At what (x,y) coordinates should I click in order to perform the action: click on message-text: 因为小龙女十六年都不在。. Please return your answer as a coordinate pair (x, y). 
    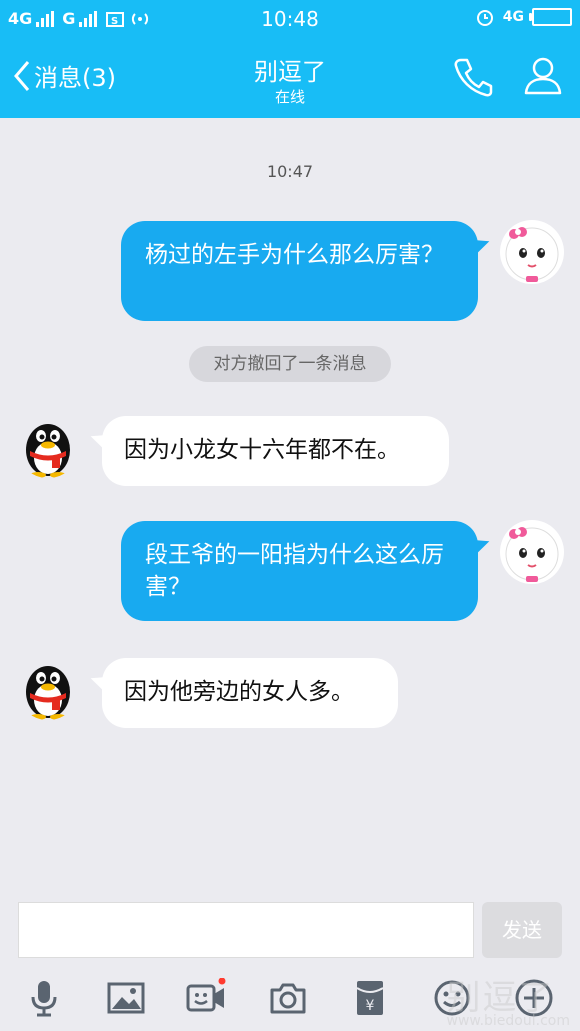
    Looking at the image, I should click on (262, 450).